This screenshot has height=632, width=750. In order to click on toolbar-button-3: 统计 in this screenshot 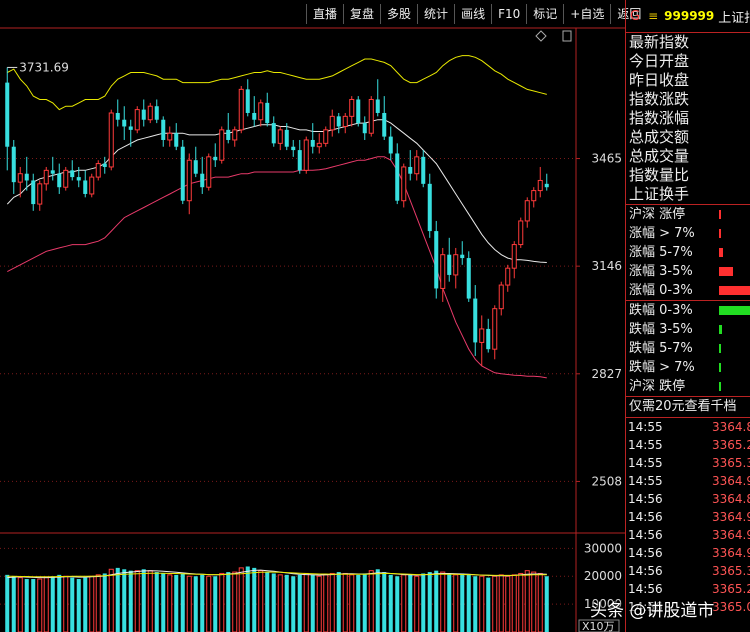, I will do `click(435, 14)`.